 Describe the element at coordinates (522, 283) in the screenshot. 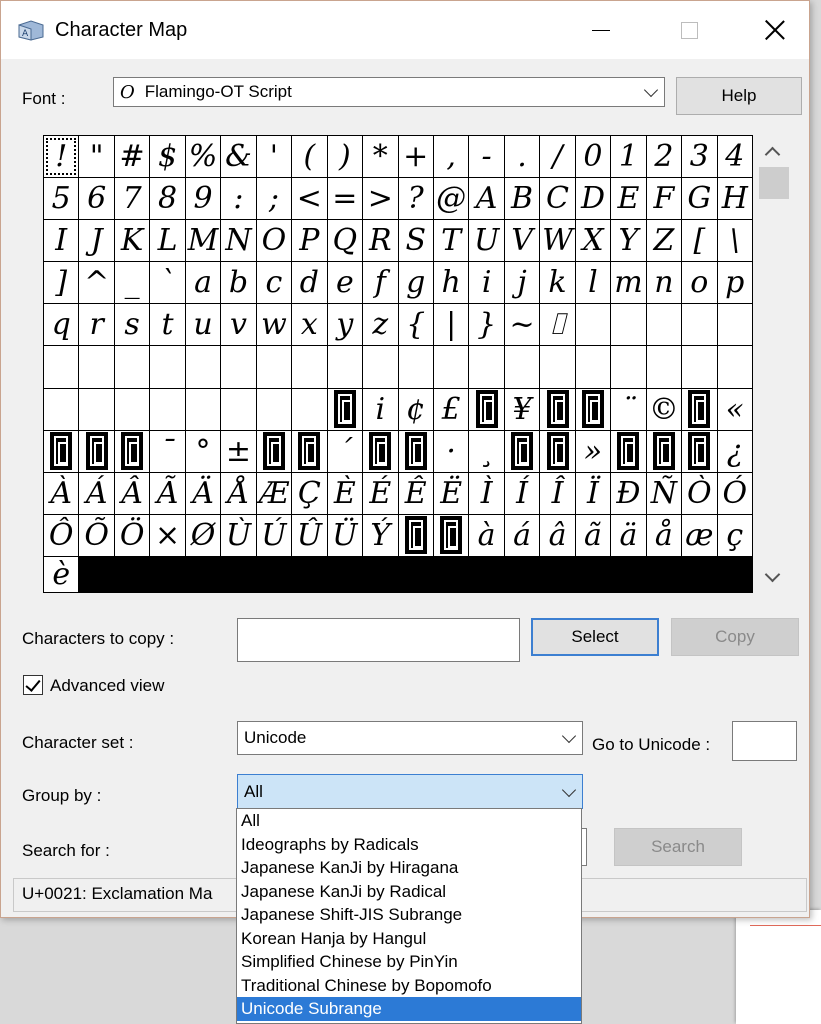

I see `character-cell: j` at that location.